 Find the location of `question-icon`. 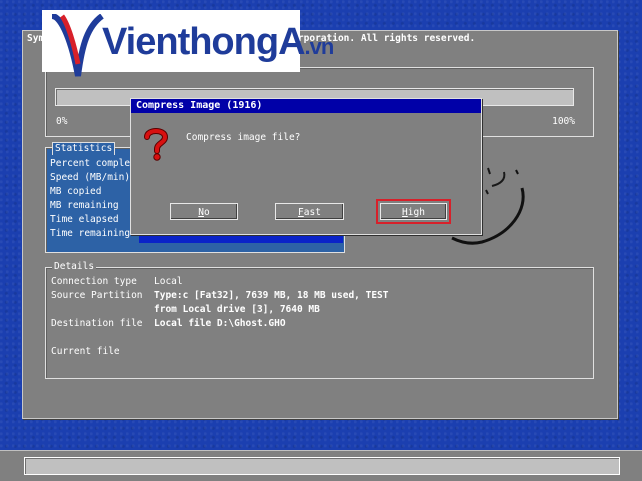

question-icon is located at coordinates (156, 144).